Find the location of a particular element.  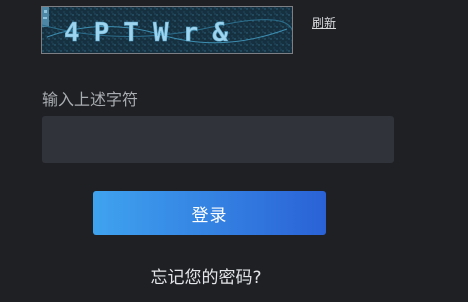

captcha-text: 4PTWr& is located at coordinates (153, 33).